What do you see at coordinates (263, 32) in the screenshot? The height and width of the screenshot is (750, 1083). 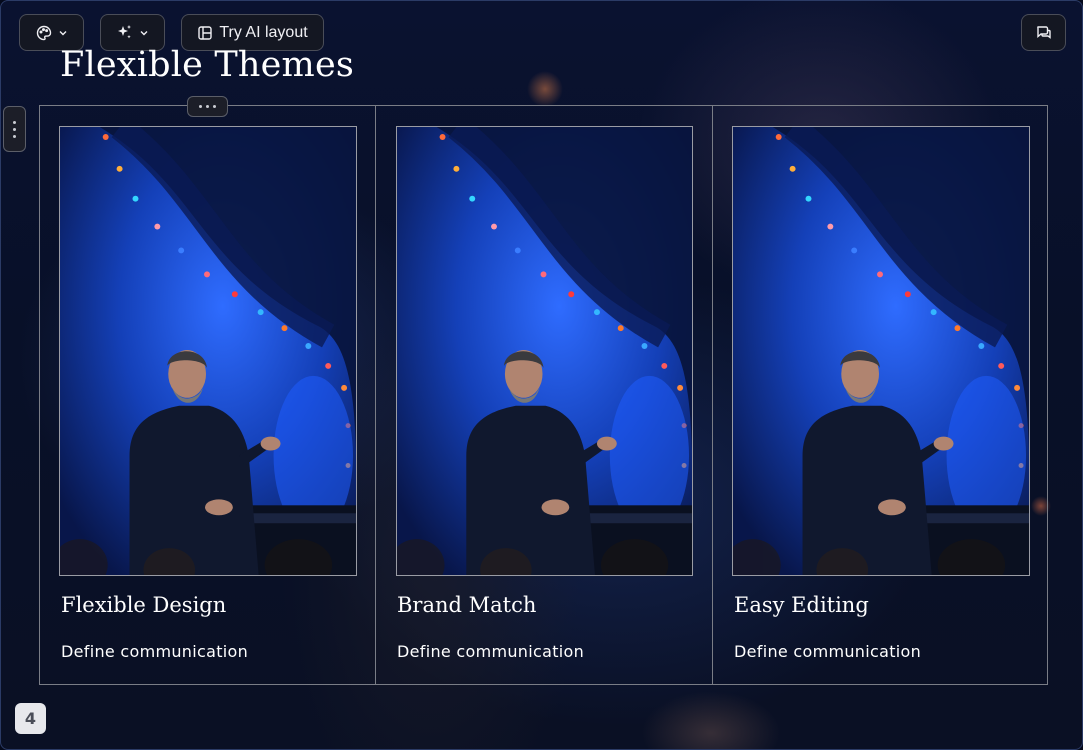 I see `try-ai-layout-label: Try AI layout` at bounding box center [263, 32].